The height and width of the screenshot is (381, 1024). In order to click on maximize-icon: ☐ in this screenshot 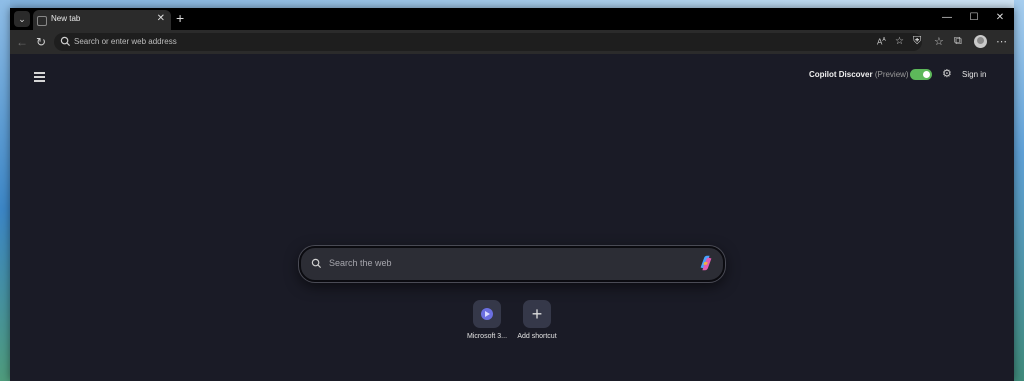, I will do `click(974, 17)`.